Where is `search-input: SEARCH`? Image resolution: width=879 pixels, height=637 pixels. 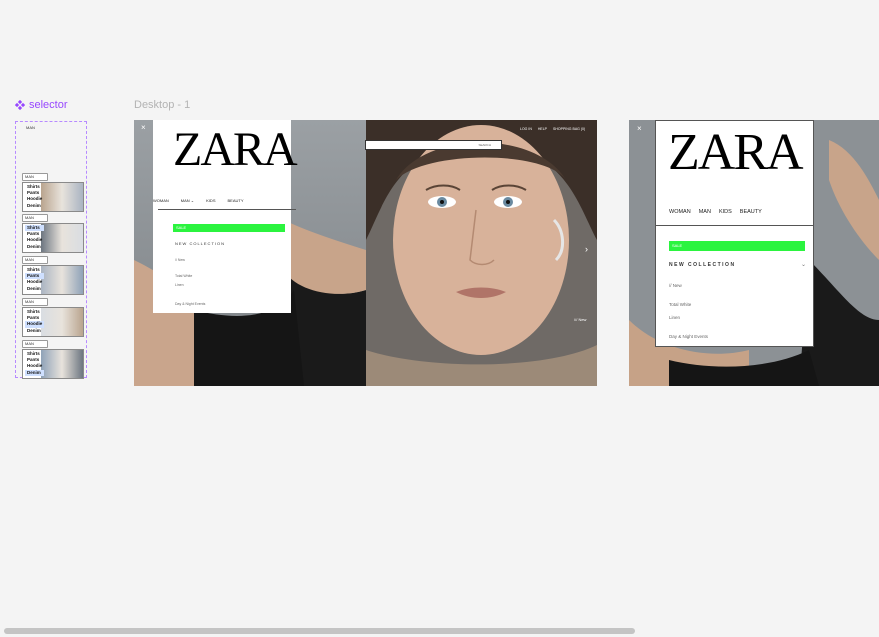 search-input: SEARCH is located at coordinates (433, 145).